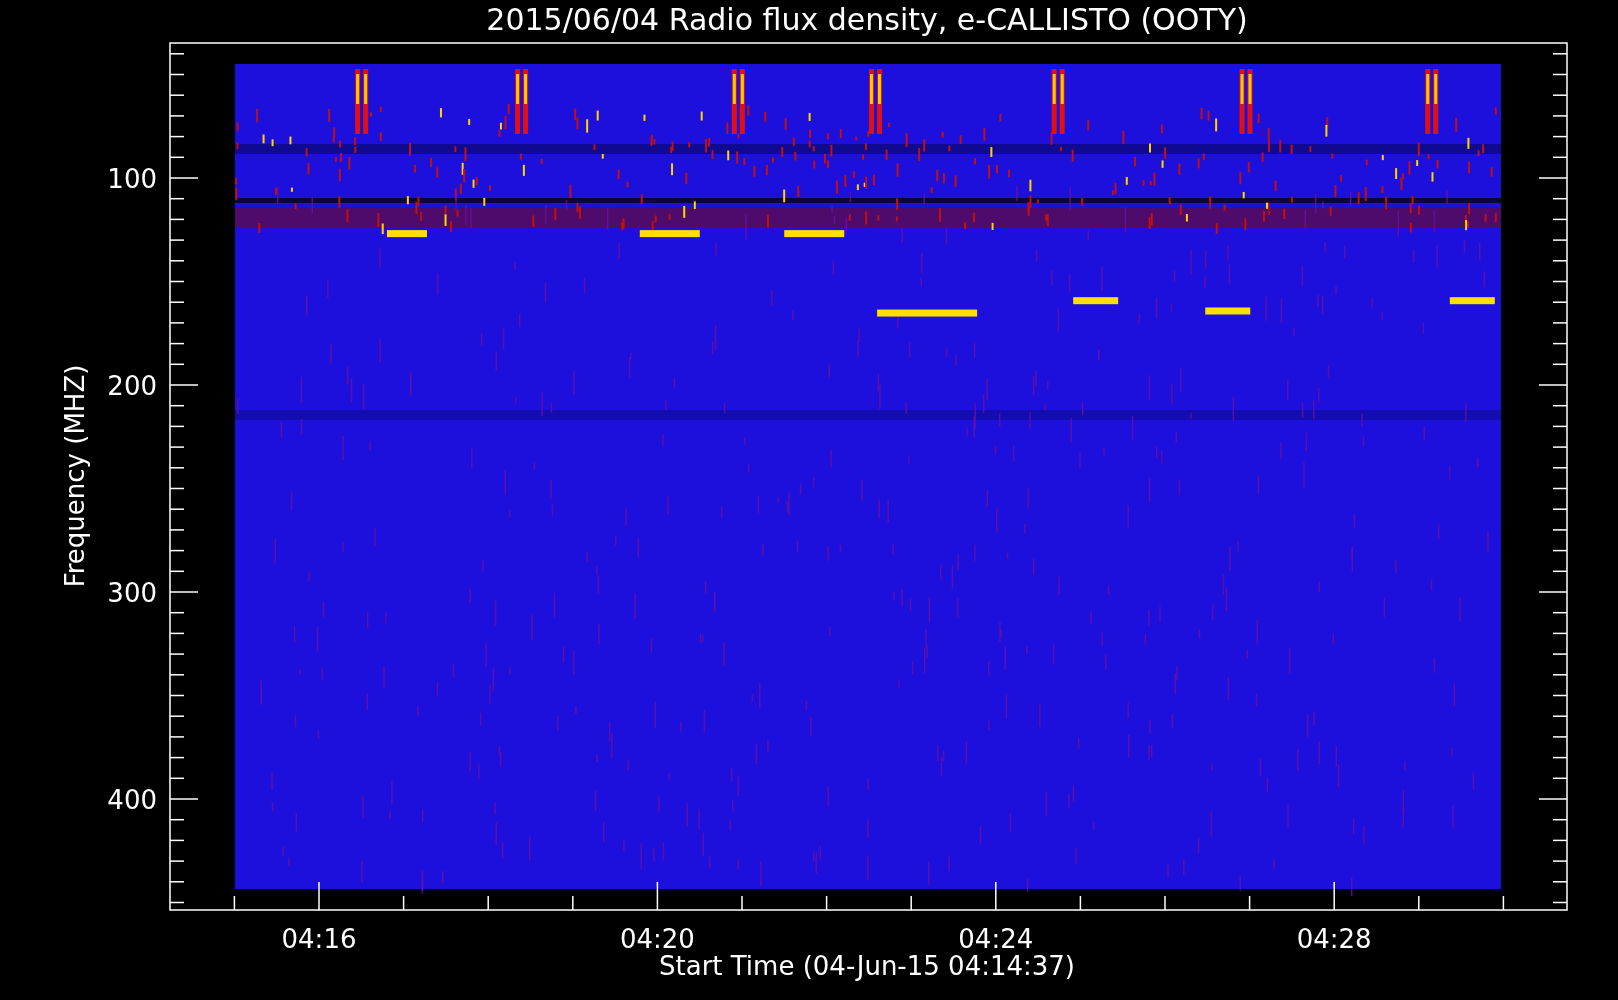 The width and height of the screenshot is (1618, 1000). What do you see at coordinates (867, 19) in the screenshot?
I see `chart-title: 2015/06/04 Radio flux density, e-CALLISTO (OOTY)` at bounding box center [867, 19].